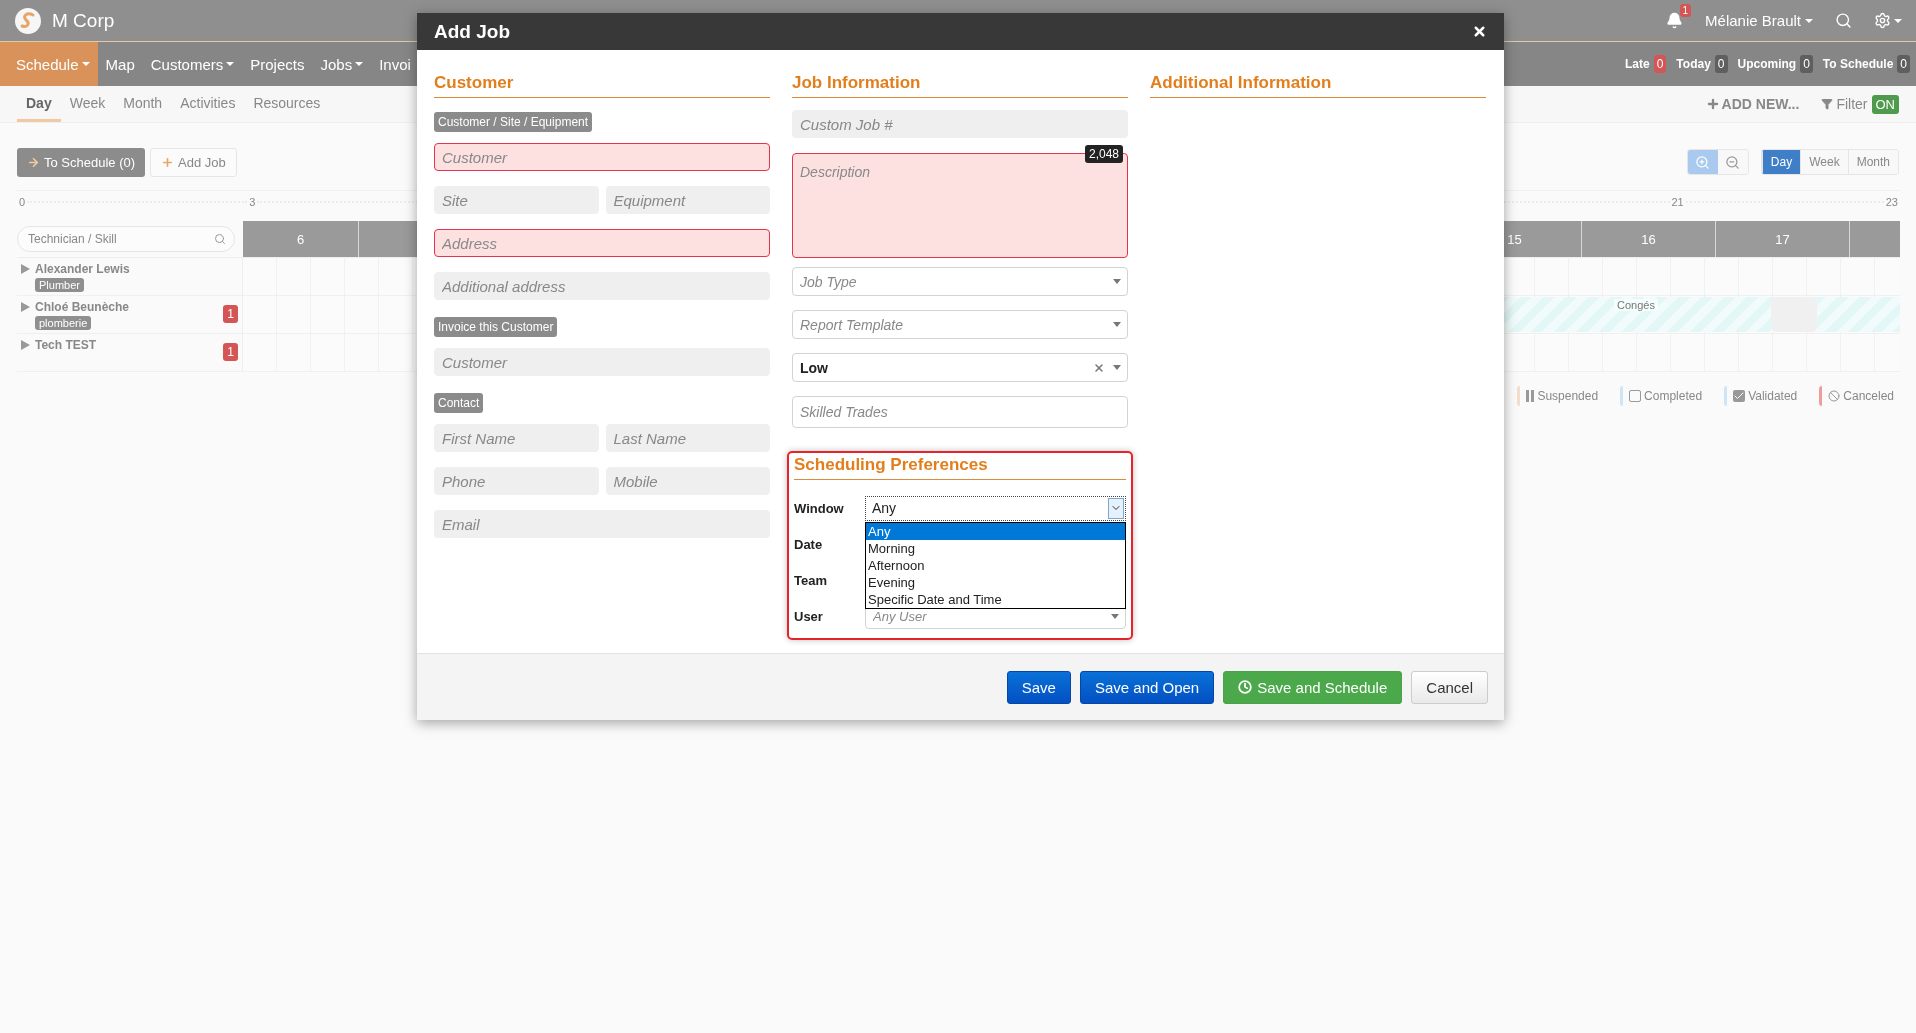 This screenshot has height=1033, width=1916. Describe the element at coordinates (602, 85) in the screenshot. I see `section-heading: Customer` at that location.